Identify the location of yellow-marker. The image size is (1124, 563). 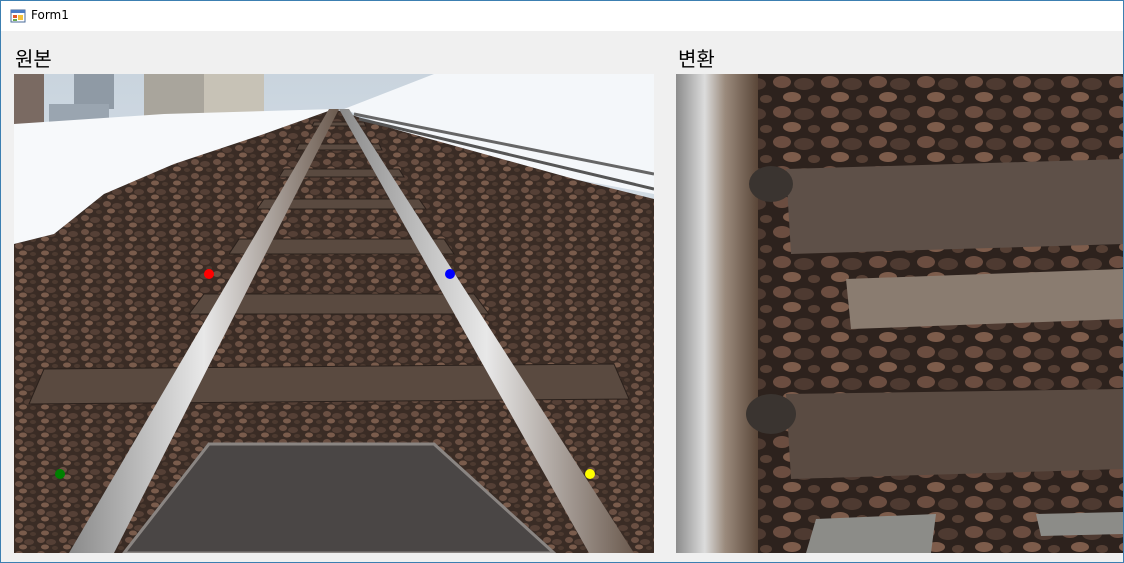
(590, 474).